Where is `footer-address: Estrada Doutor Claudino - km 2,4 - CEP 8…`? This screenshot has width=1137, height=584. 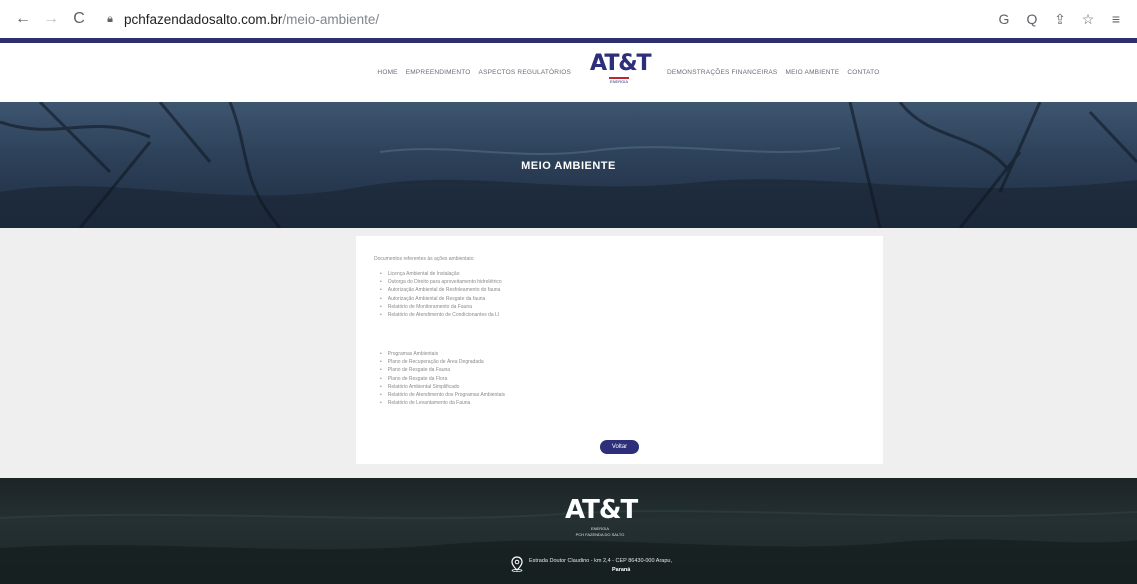
footer-address: Estrada Doutor Claudino - km 2,4 - CEP 8… is located at coordinates (600, 561).